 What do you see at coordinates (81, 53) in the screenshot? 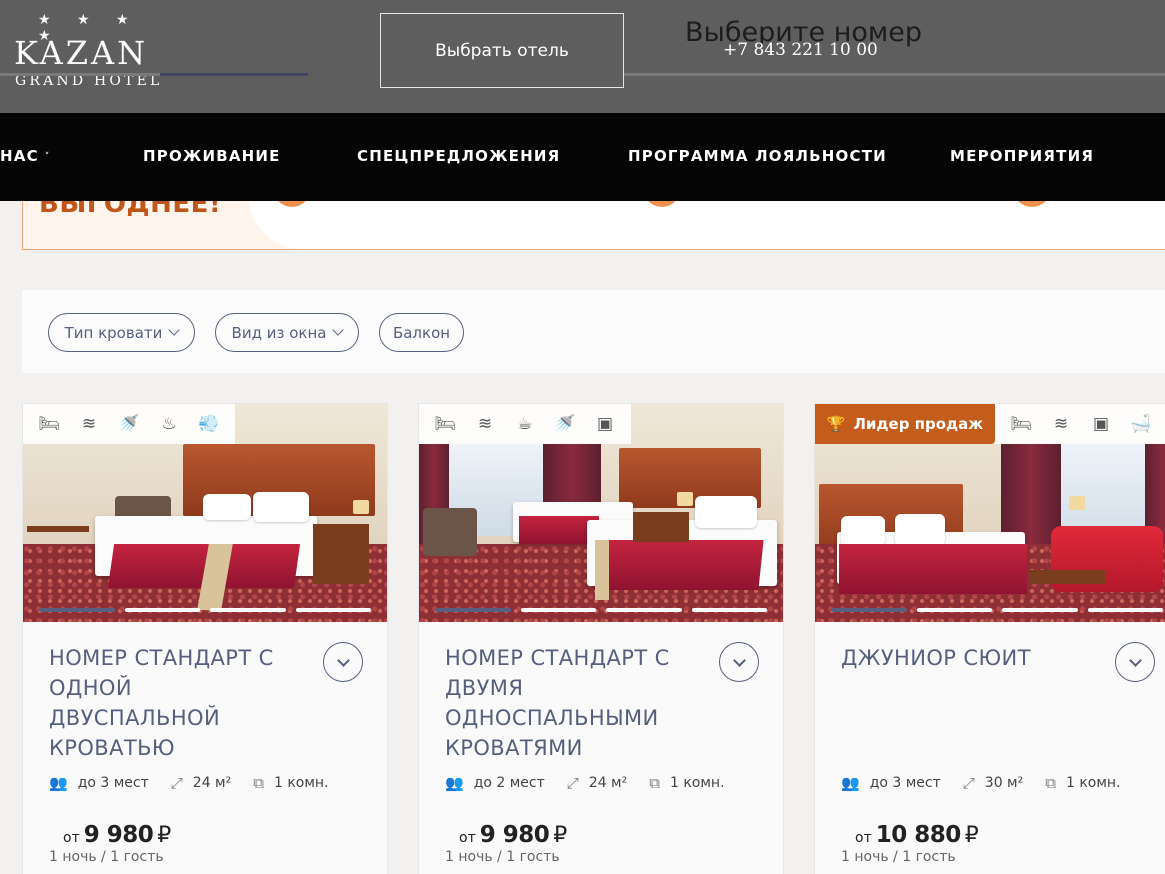
I see `logo-main-text: KAZAN` at bounding box center [81, 53].